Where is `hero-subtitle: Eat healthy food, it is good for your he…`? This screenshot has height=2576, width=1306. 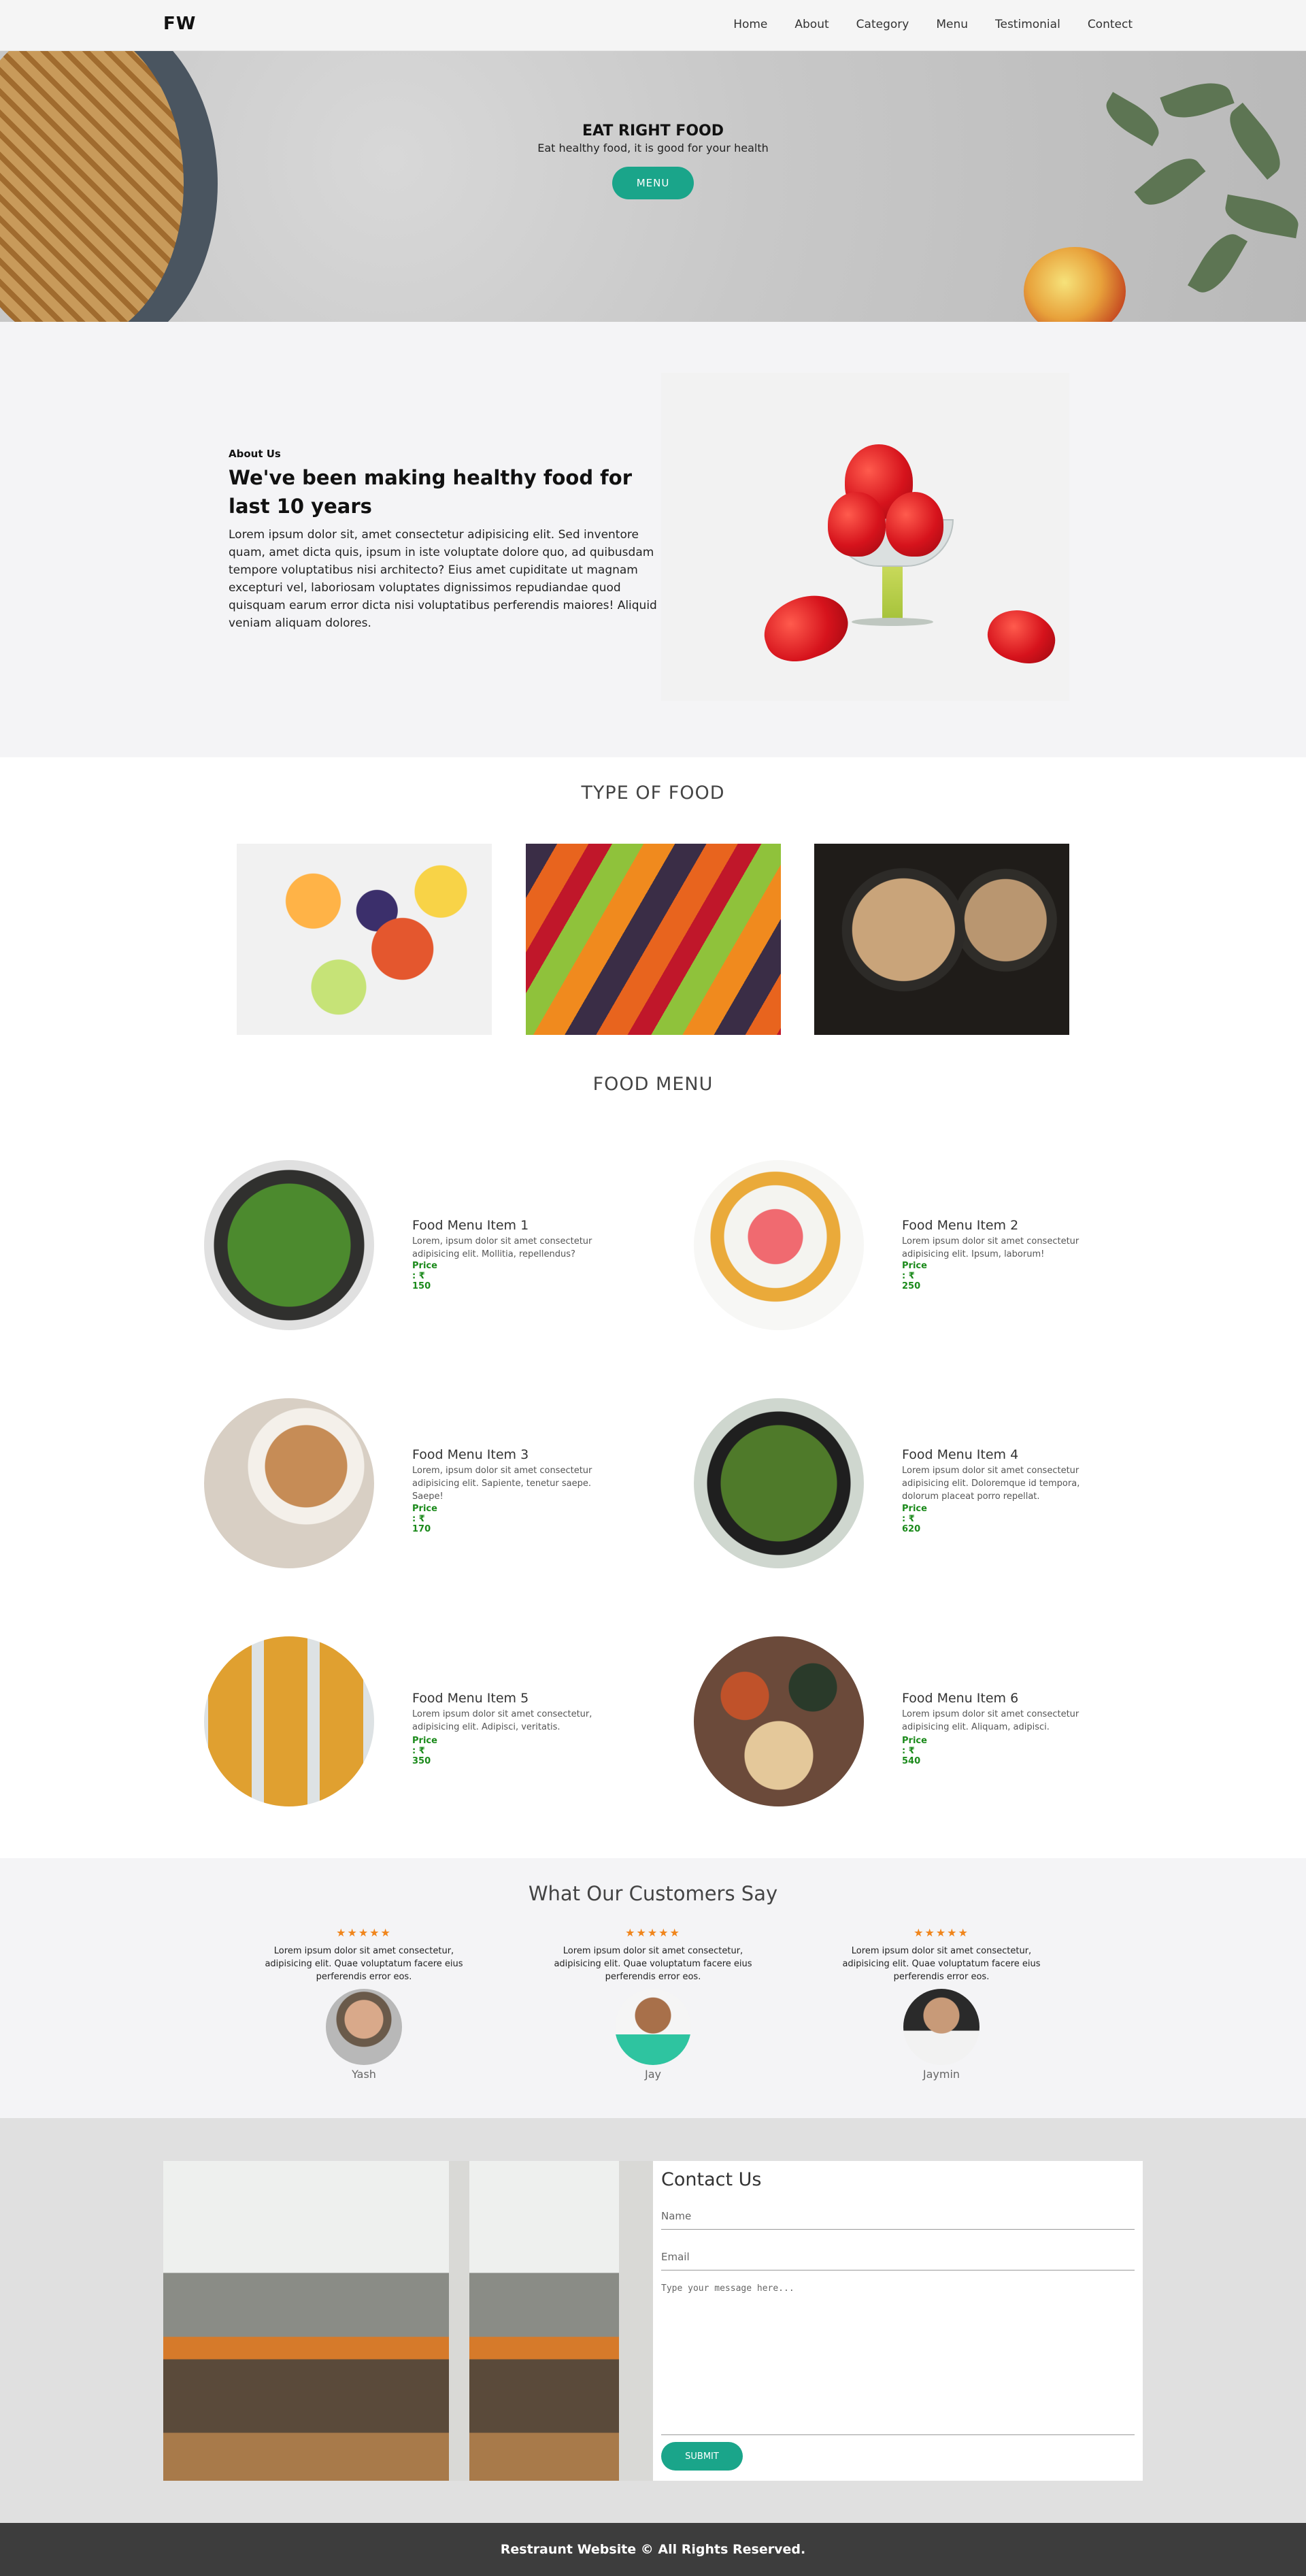 hero-subtitle: Eat healthy food, it is good for your he… is located at coordinates (653, 148).